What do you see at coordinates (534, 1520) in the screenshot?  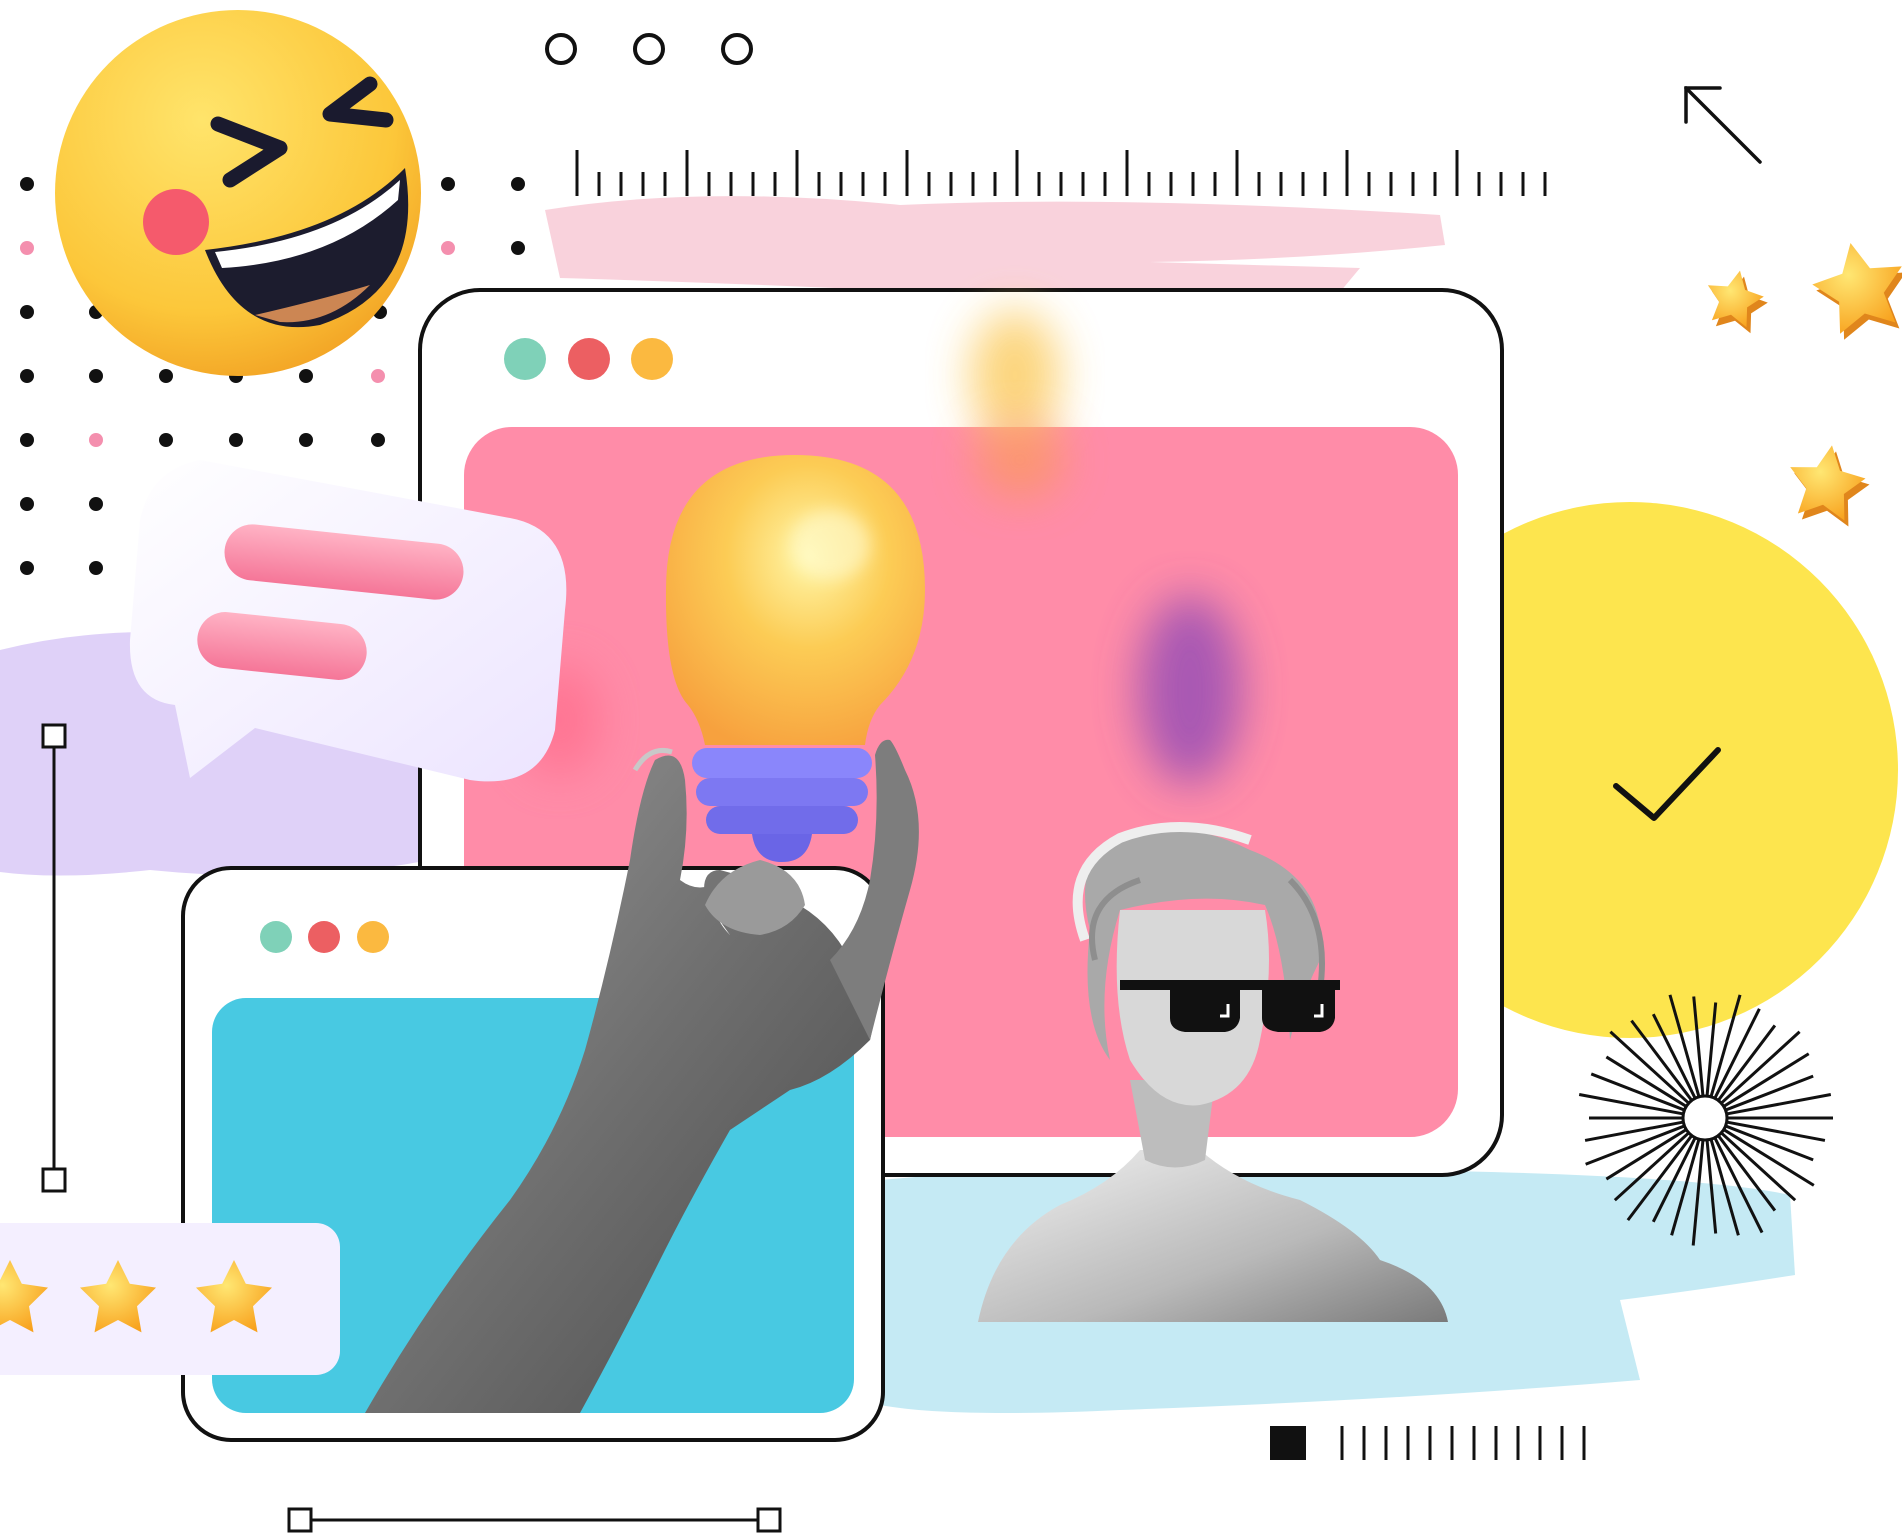 I see `horizontal-line-handle` at bounding box center [534, 1520].